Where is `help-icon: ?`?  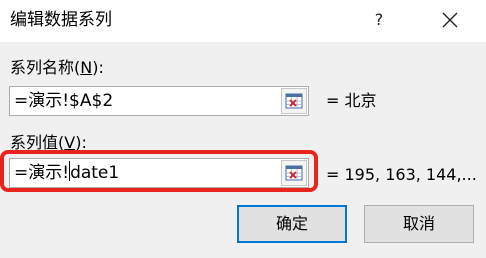 help-icon: ? is located at coordinates (379, 19).